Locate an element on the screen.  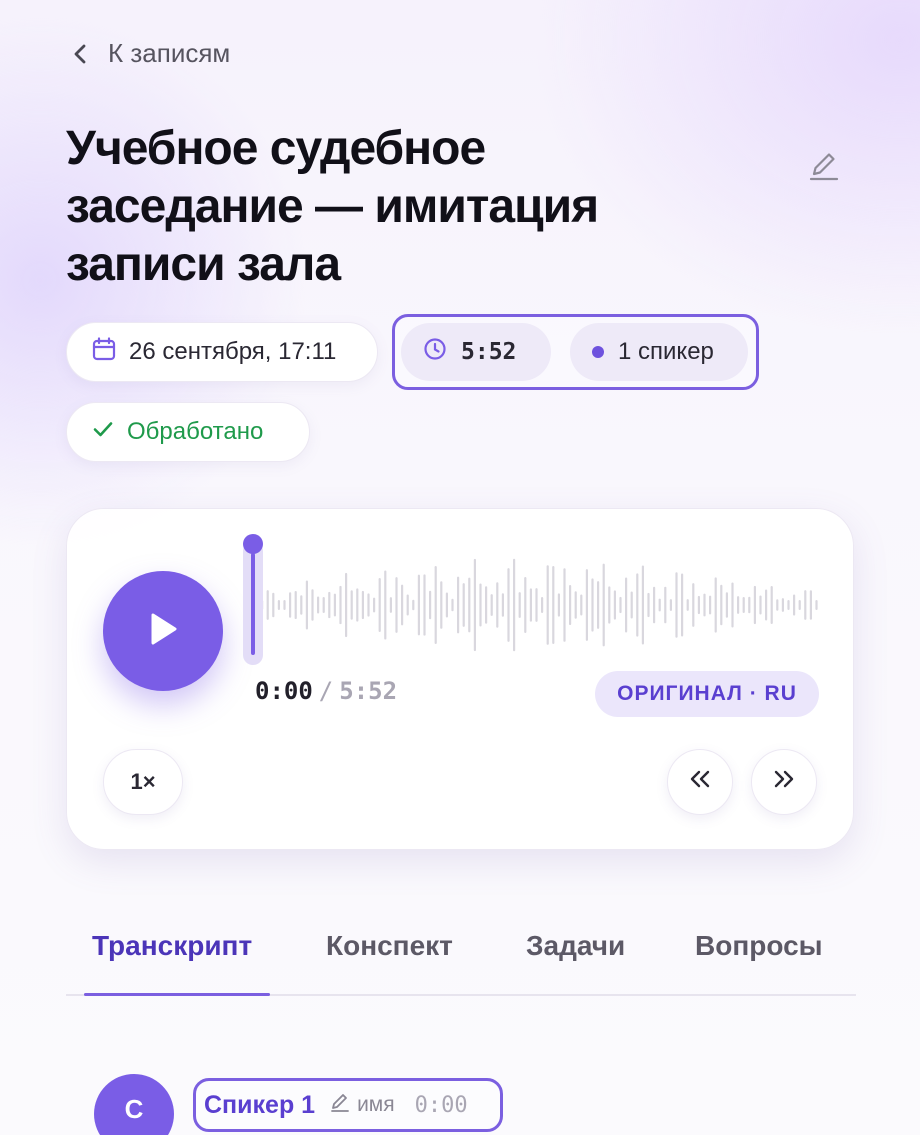
segment-timestamp: 0:00 is located at coordinates (441, 1105).